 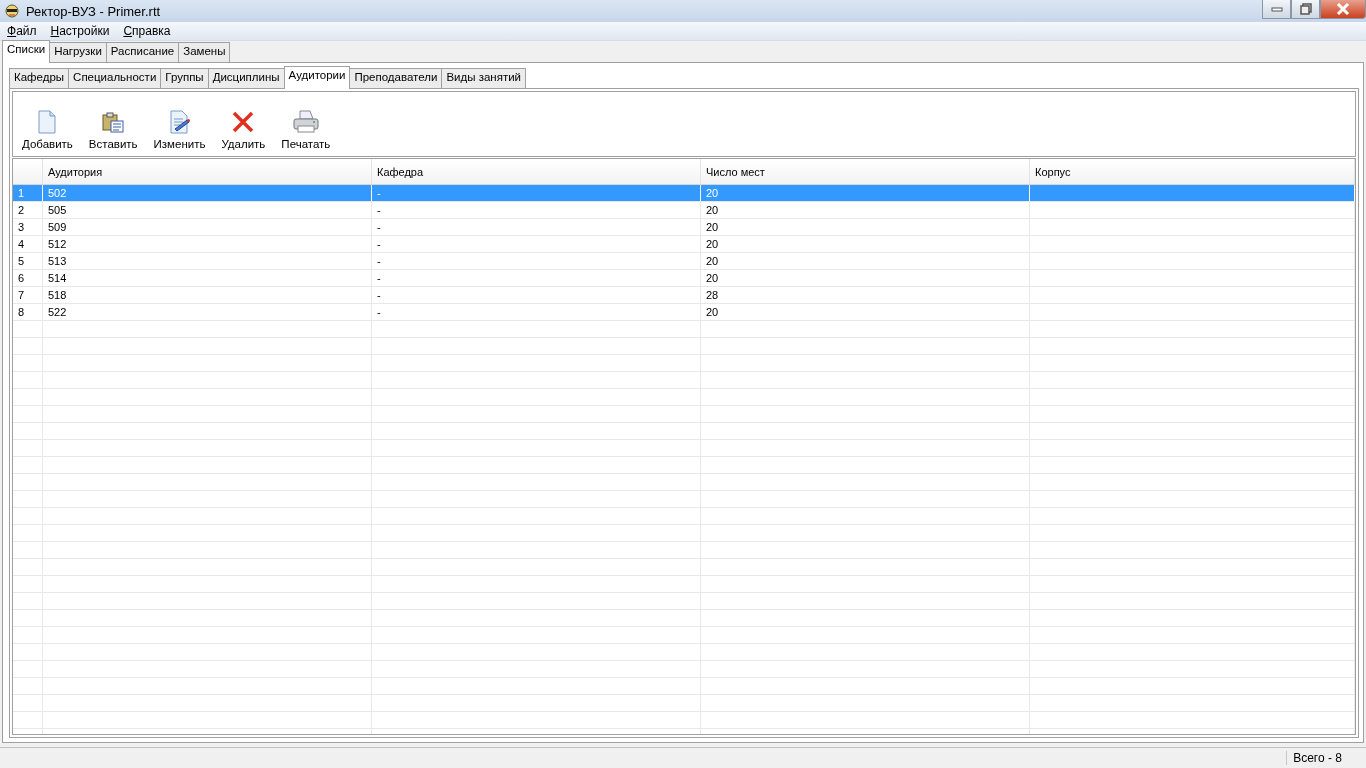 I want to click on tab: Кафедры, so click(x=39, y=78).